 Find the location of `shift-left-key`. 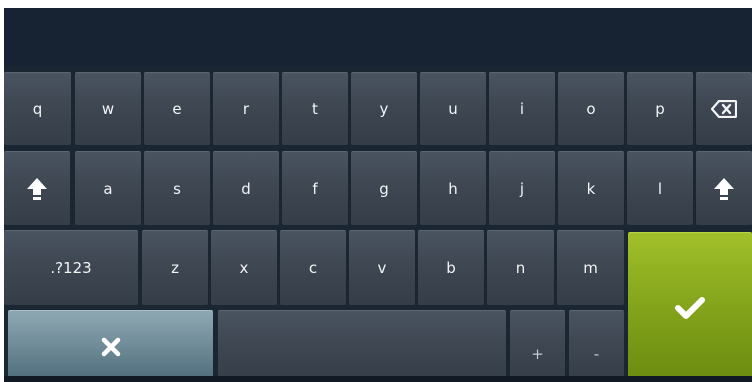

shift-left-key is located at coordinates (37, 188).